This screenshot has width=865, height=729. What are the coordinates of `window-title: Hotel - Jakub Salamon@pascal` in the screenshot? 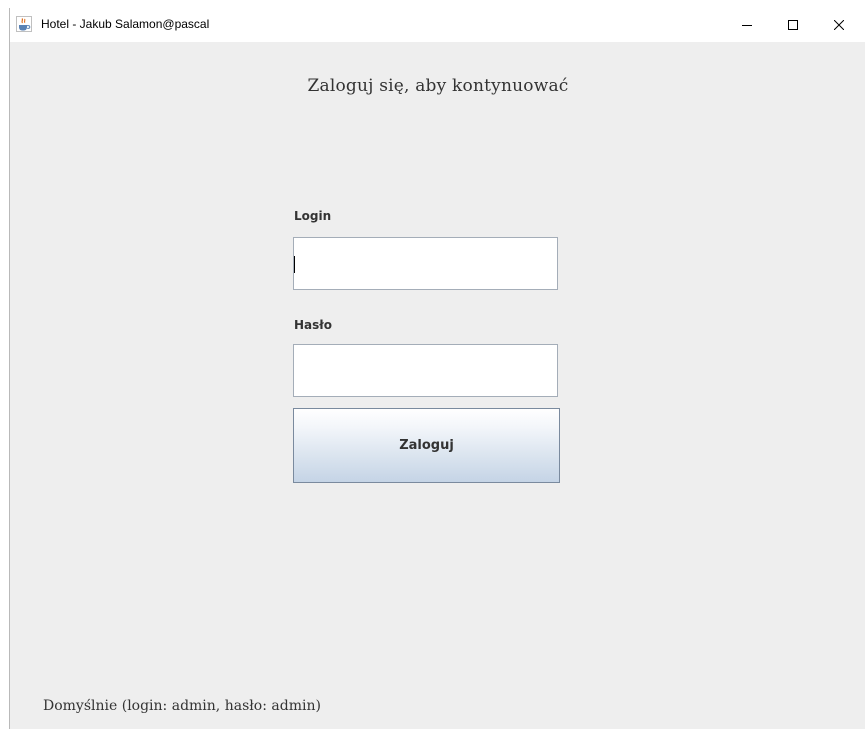 It's located at (125, 24).